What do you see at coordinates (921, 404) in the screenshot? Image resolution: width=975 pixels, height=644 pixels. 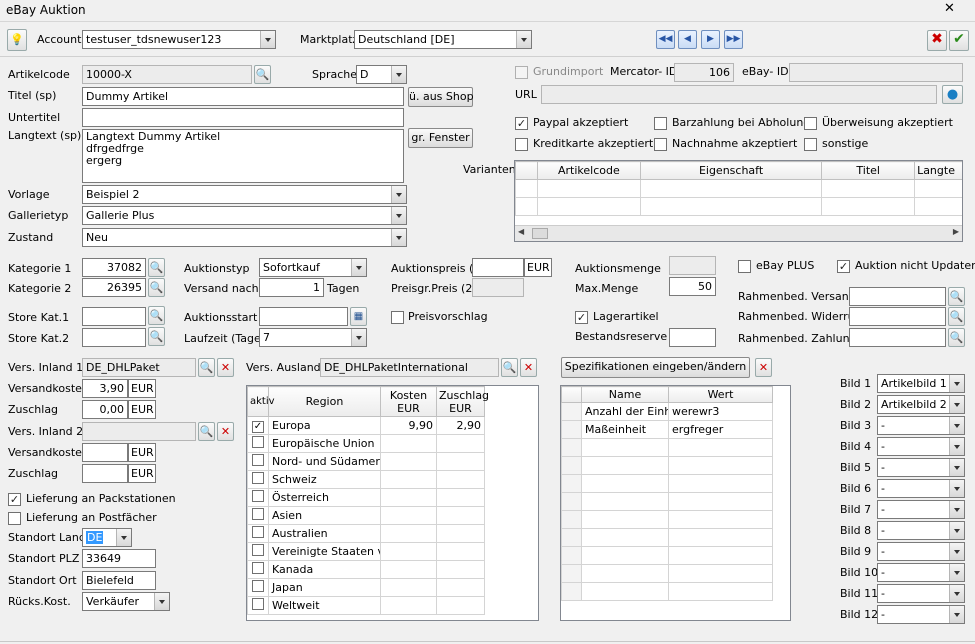 I see `image-slot-select: Artikelbild 2` at bounding box center [921, 404].